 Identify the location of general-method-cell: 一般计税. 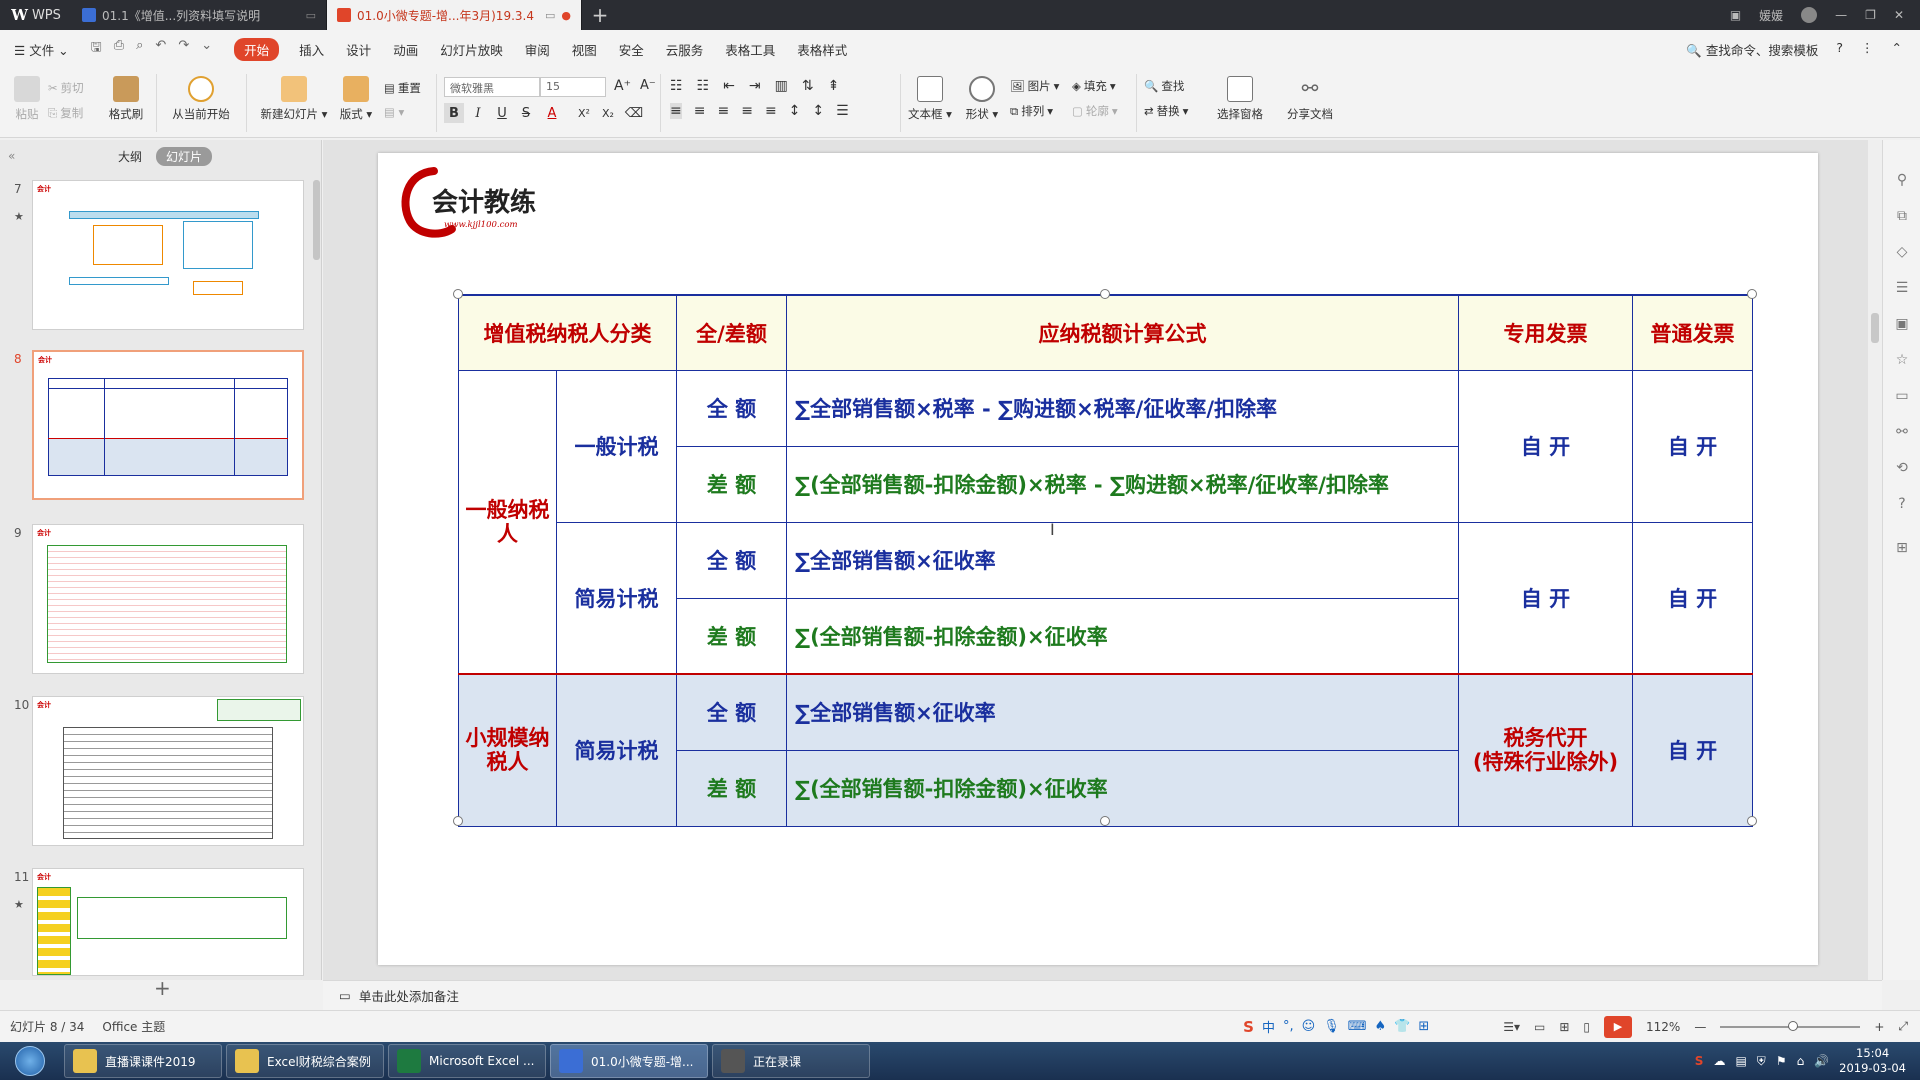
(616, 446).